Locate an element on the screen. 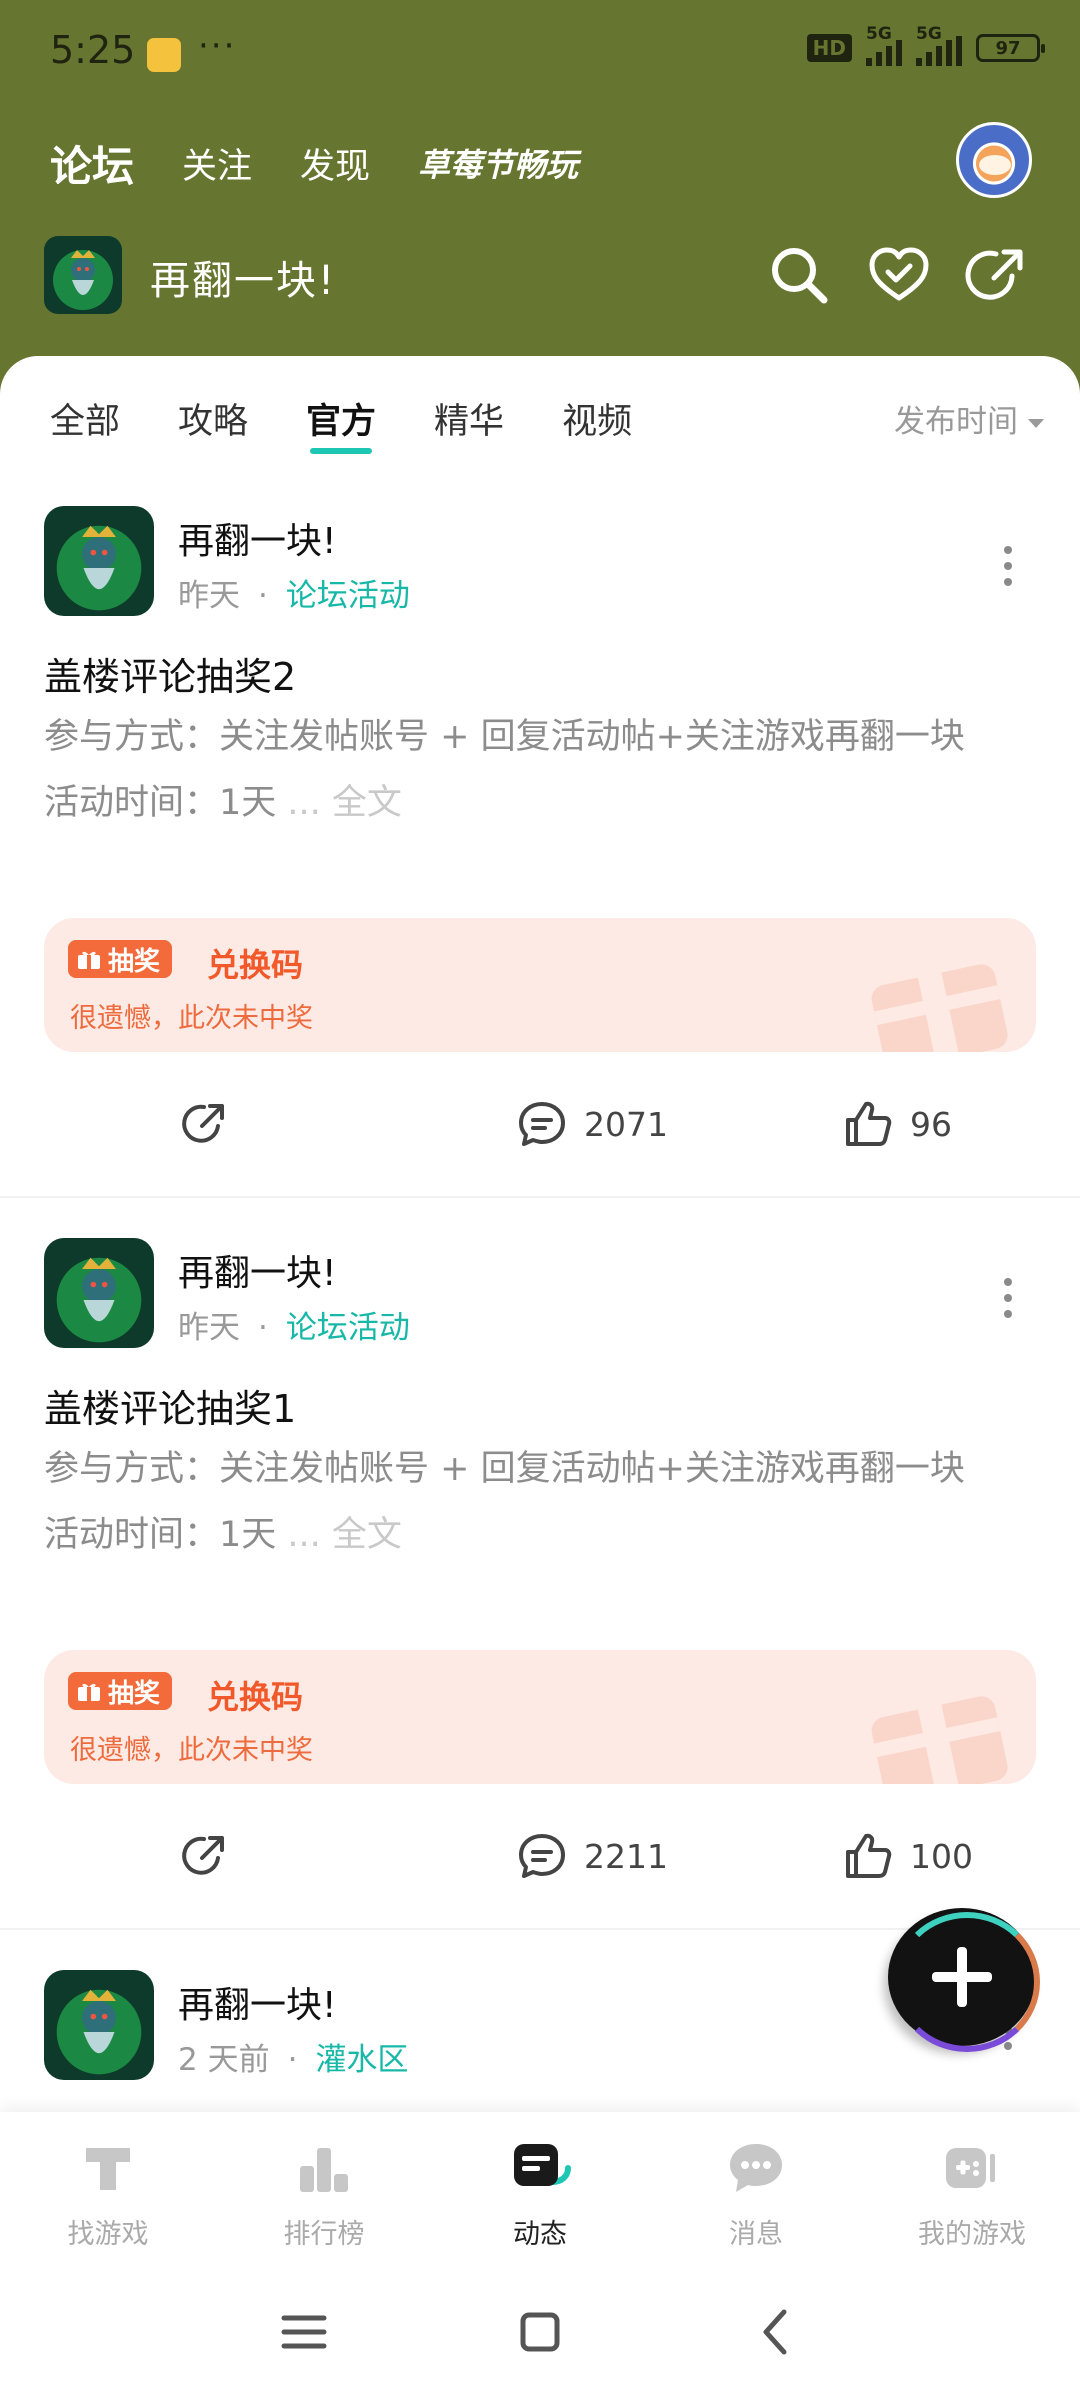 This screenshot has height=2400, width=1080. home-icon is located at coordinates (540, 2332).